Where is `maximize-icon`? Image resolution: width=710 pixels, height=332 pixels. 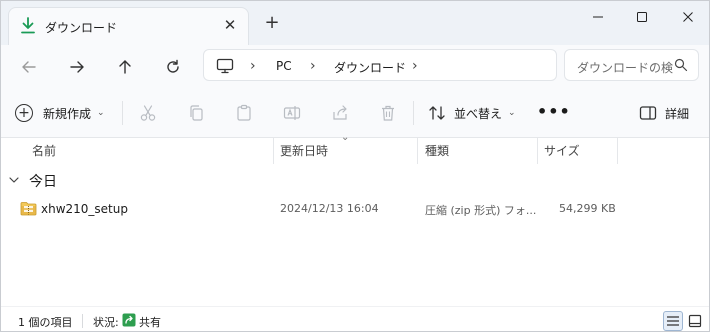 maximize-icon is located at coordinates (642, 17).